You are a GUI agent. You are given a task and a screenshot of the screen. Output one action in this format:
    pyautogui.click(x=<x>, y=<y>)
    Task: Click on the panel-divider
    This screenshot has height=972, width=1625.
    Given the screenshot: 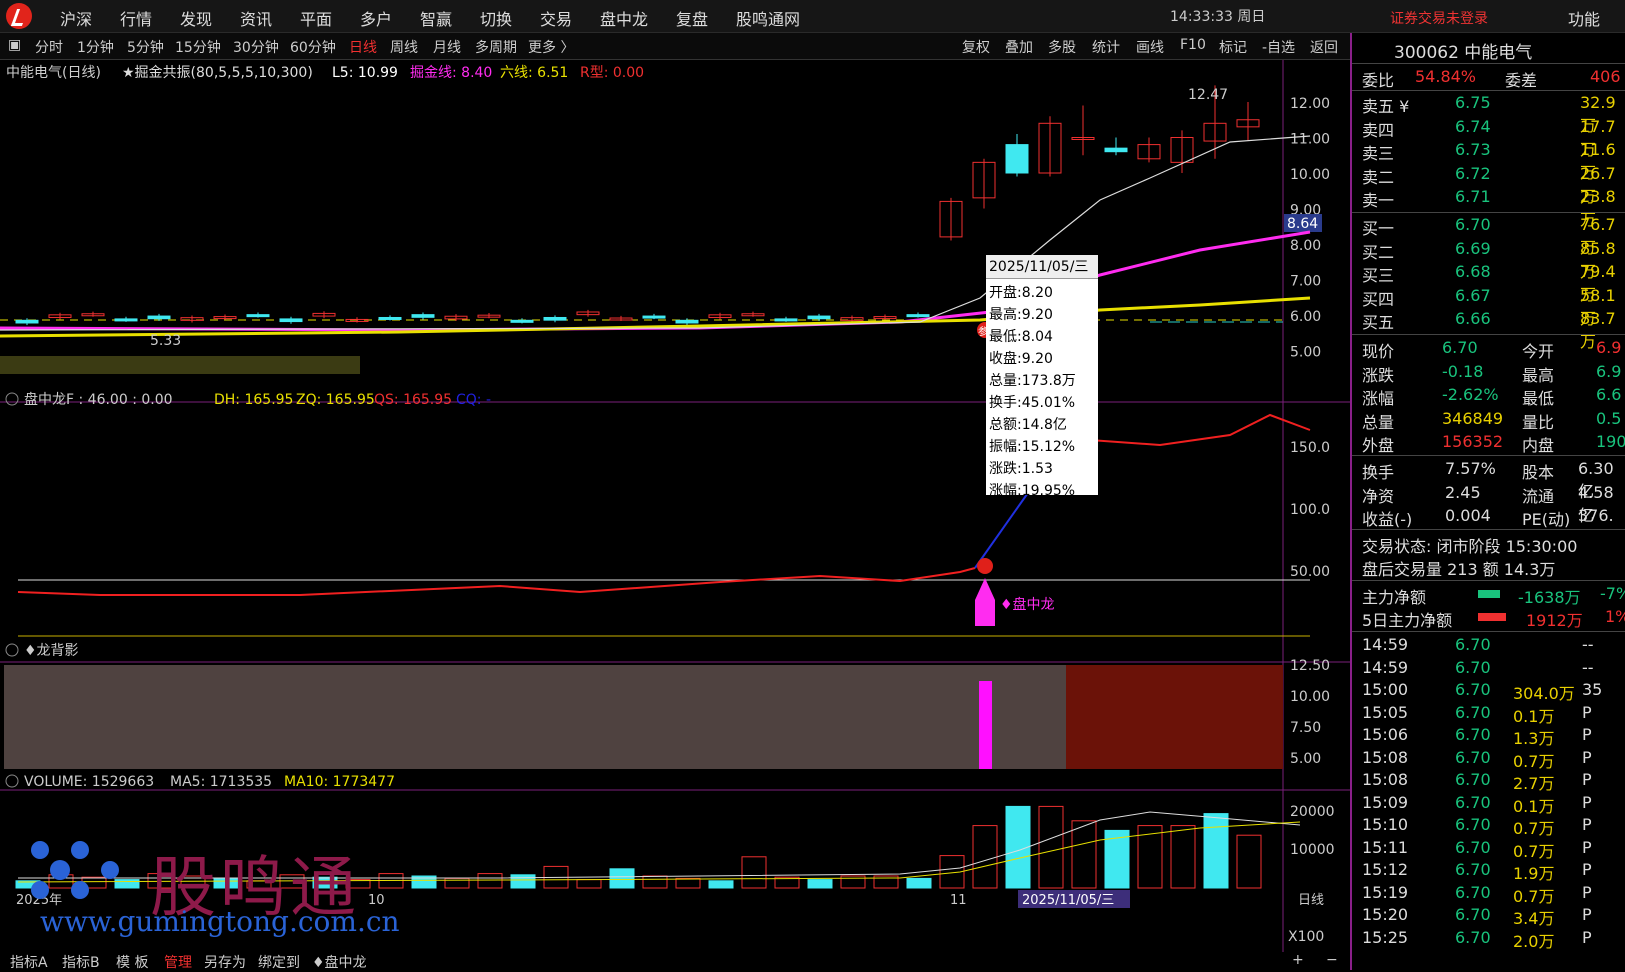 What is the action you would take?
    pyautogui.click(x=1351, y=501)
    